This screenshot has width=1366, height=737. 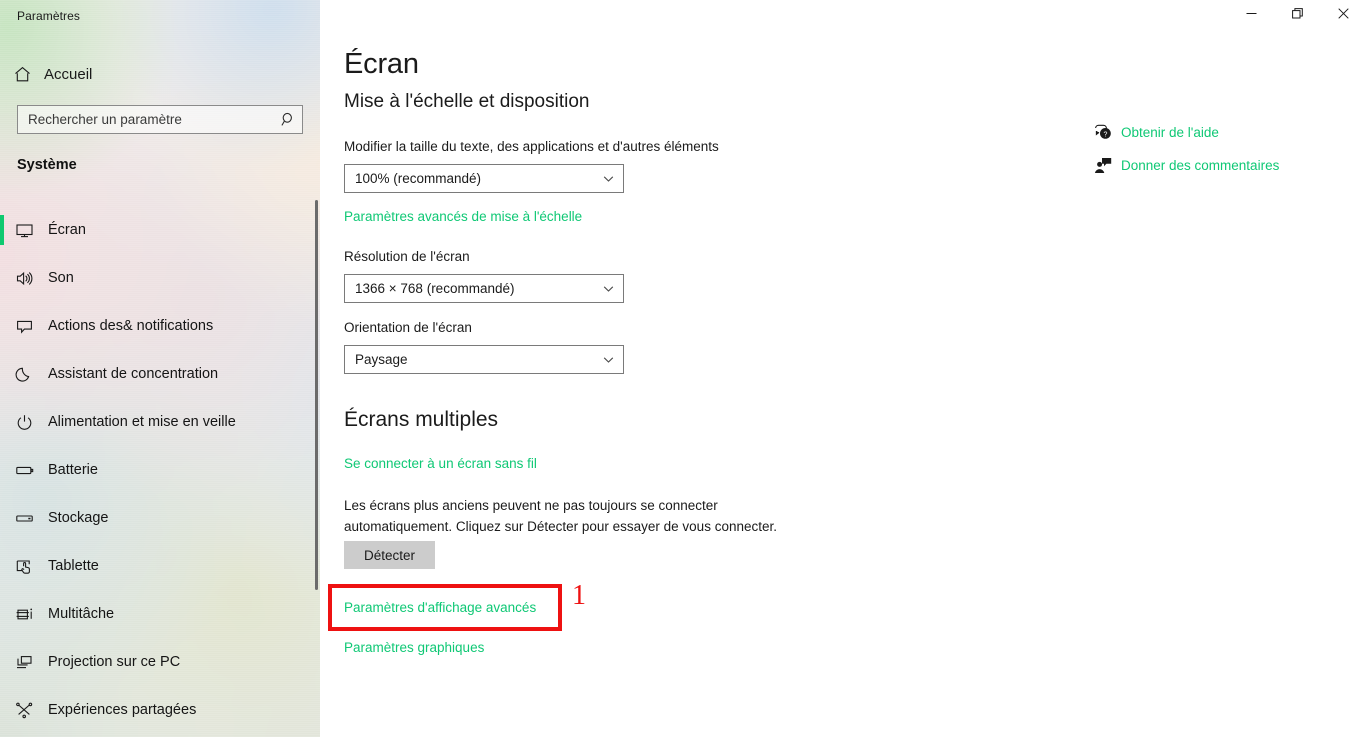 I want to click on selected-accent-bar, so click(x=2, y=230).